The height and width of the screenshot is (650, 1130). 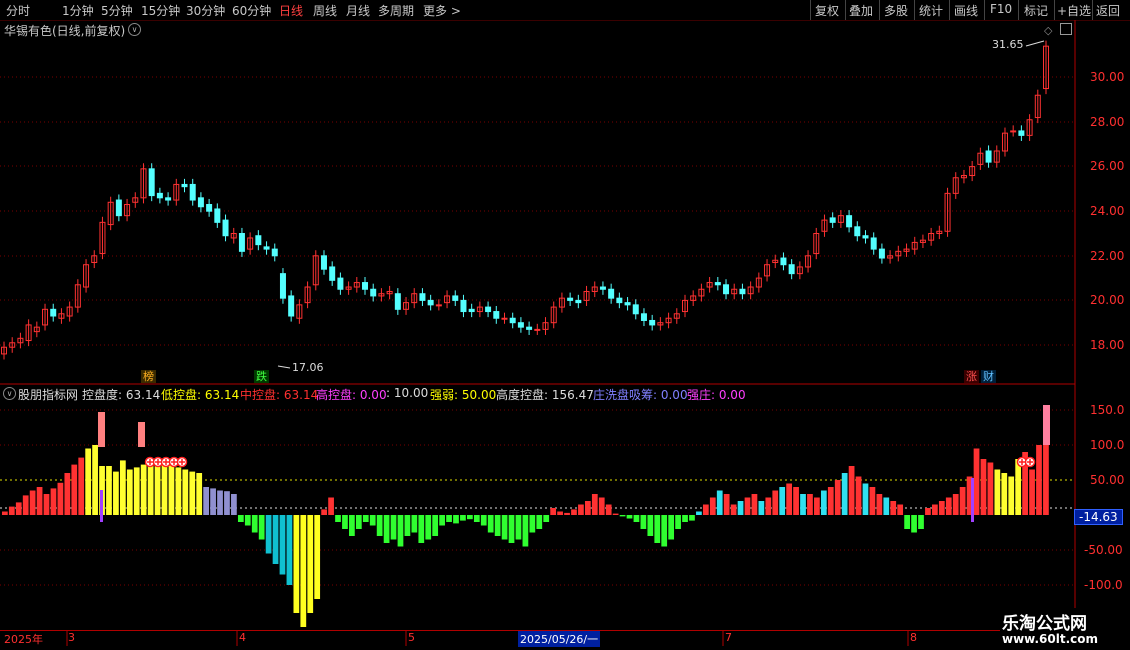 I want to click on bang-tag: 榜, so click(x=148, y=376).